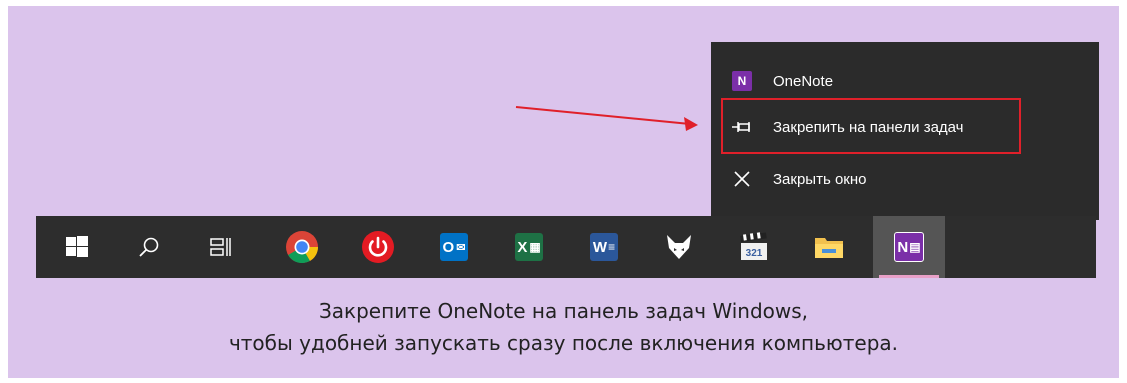  What do you see at coordinates (905, 179) in the screenshot?
I see `menu-item-close-window: Закрыть окно` at bounding box center [905, 179].